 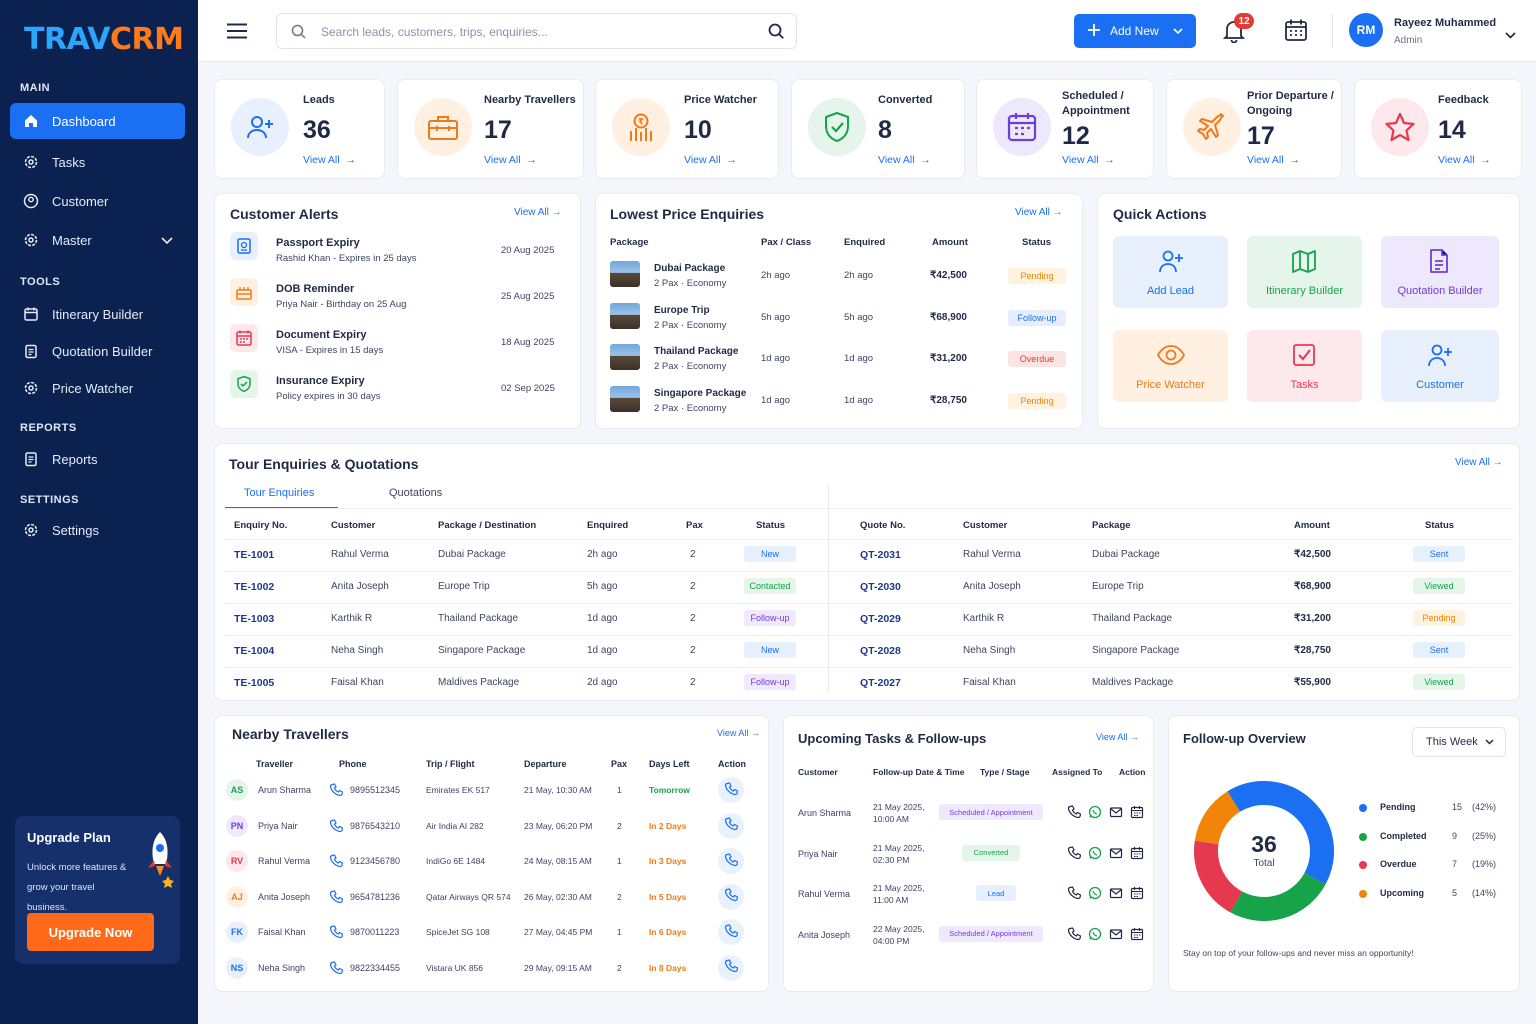 What do you see at coordinates (281, 968) in the screenshot?
I see `traveller-name: Neha Singh` at bounding box center [281, 968].